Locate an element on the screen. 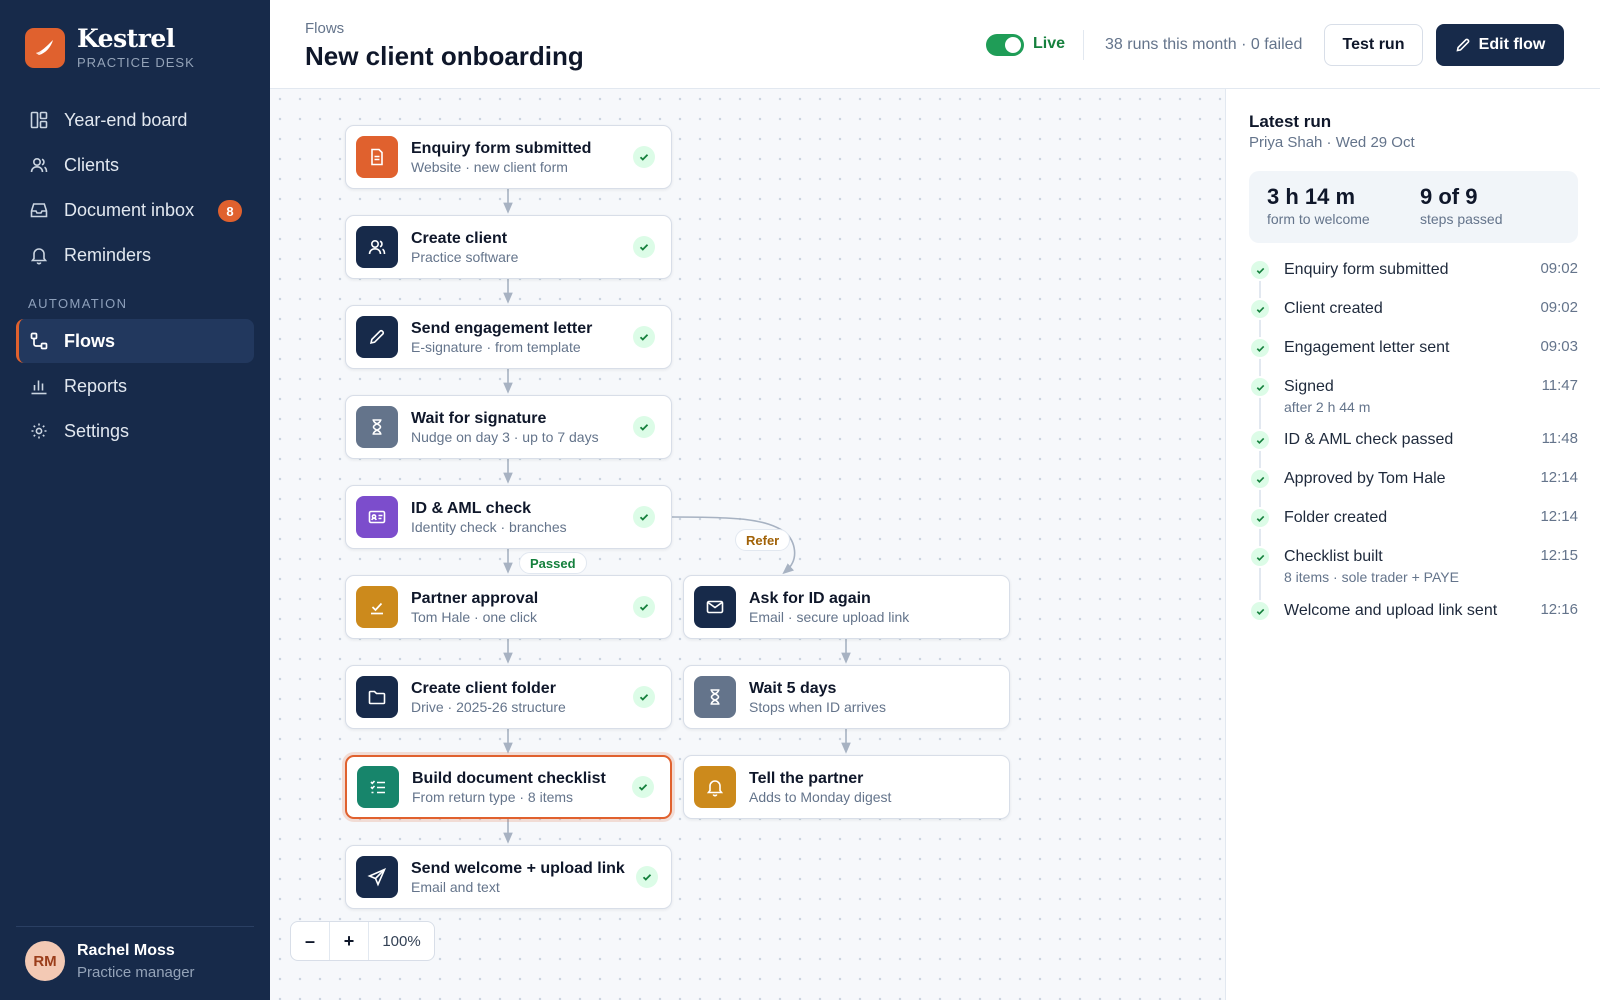  sidebar-item-label: Flows is located at coordinates (90, 340).